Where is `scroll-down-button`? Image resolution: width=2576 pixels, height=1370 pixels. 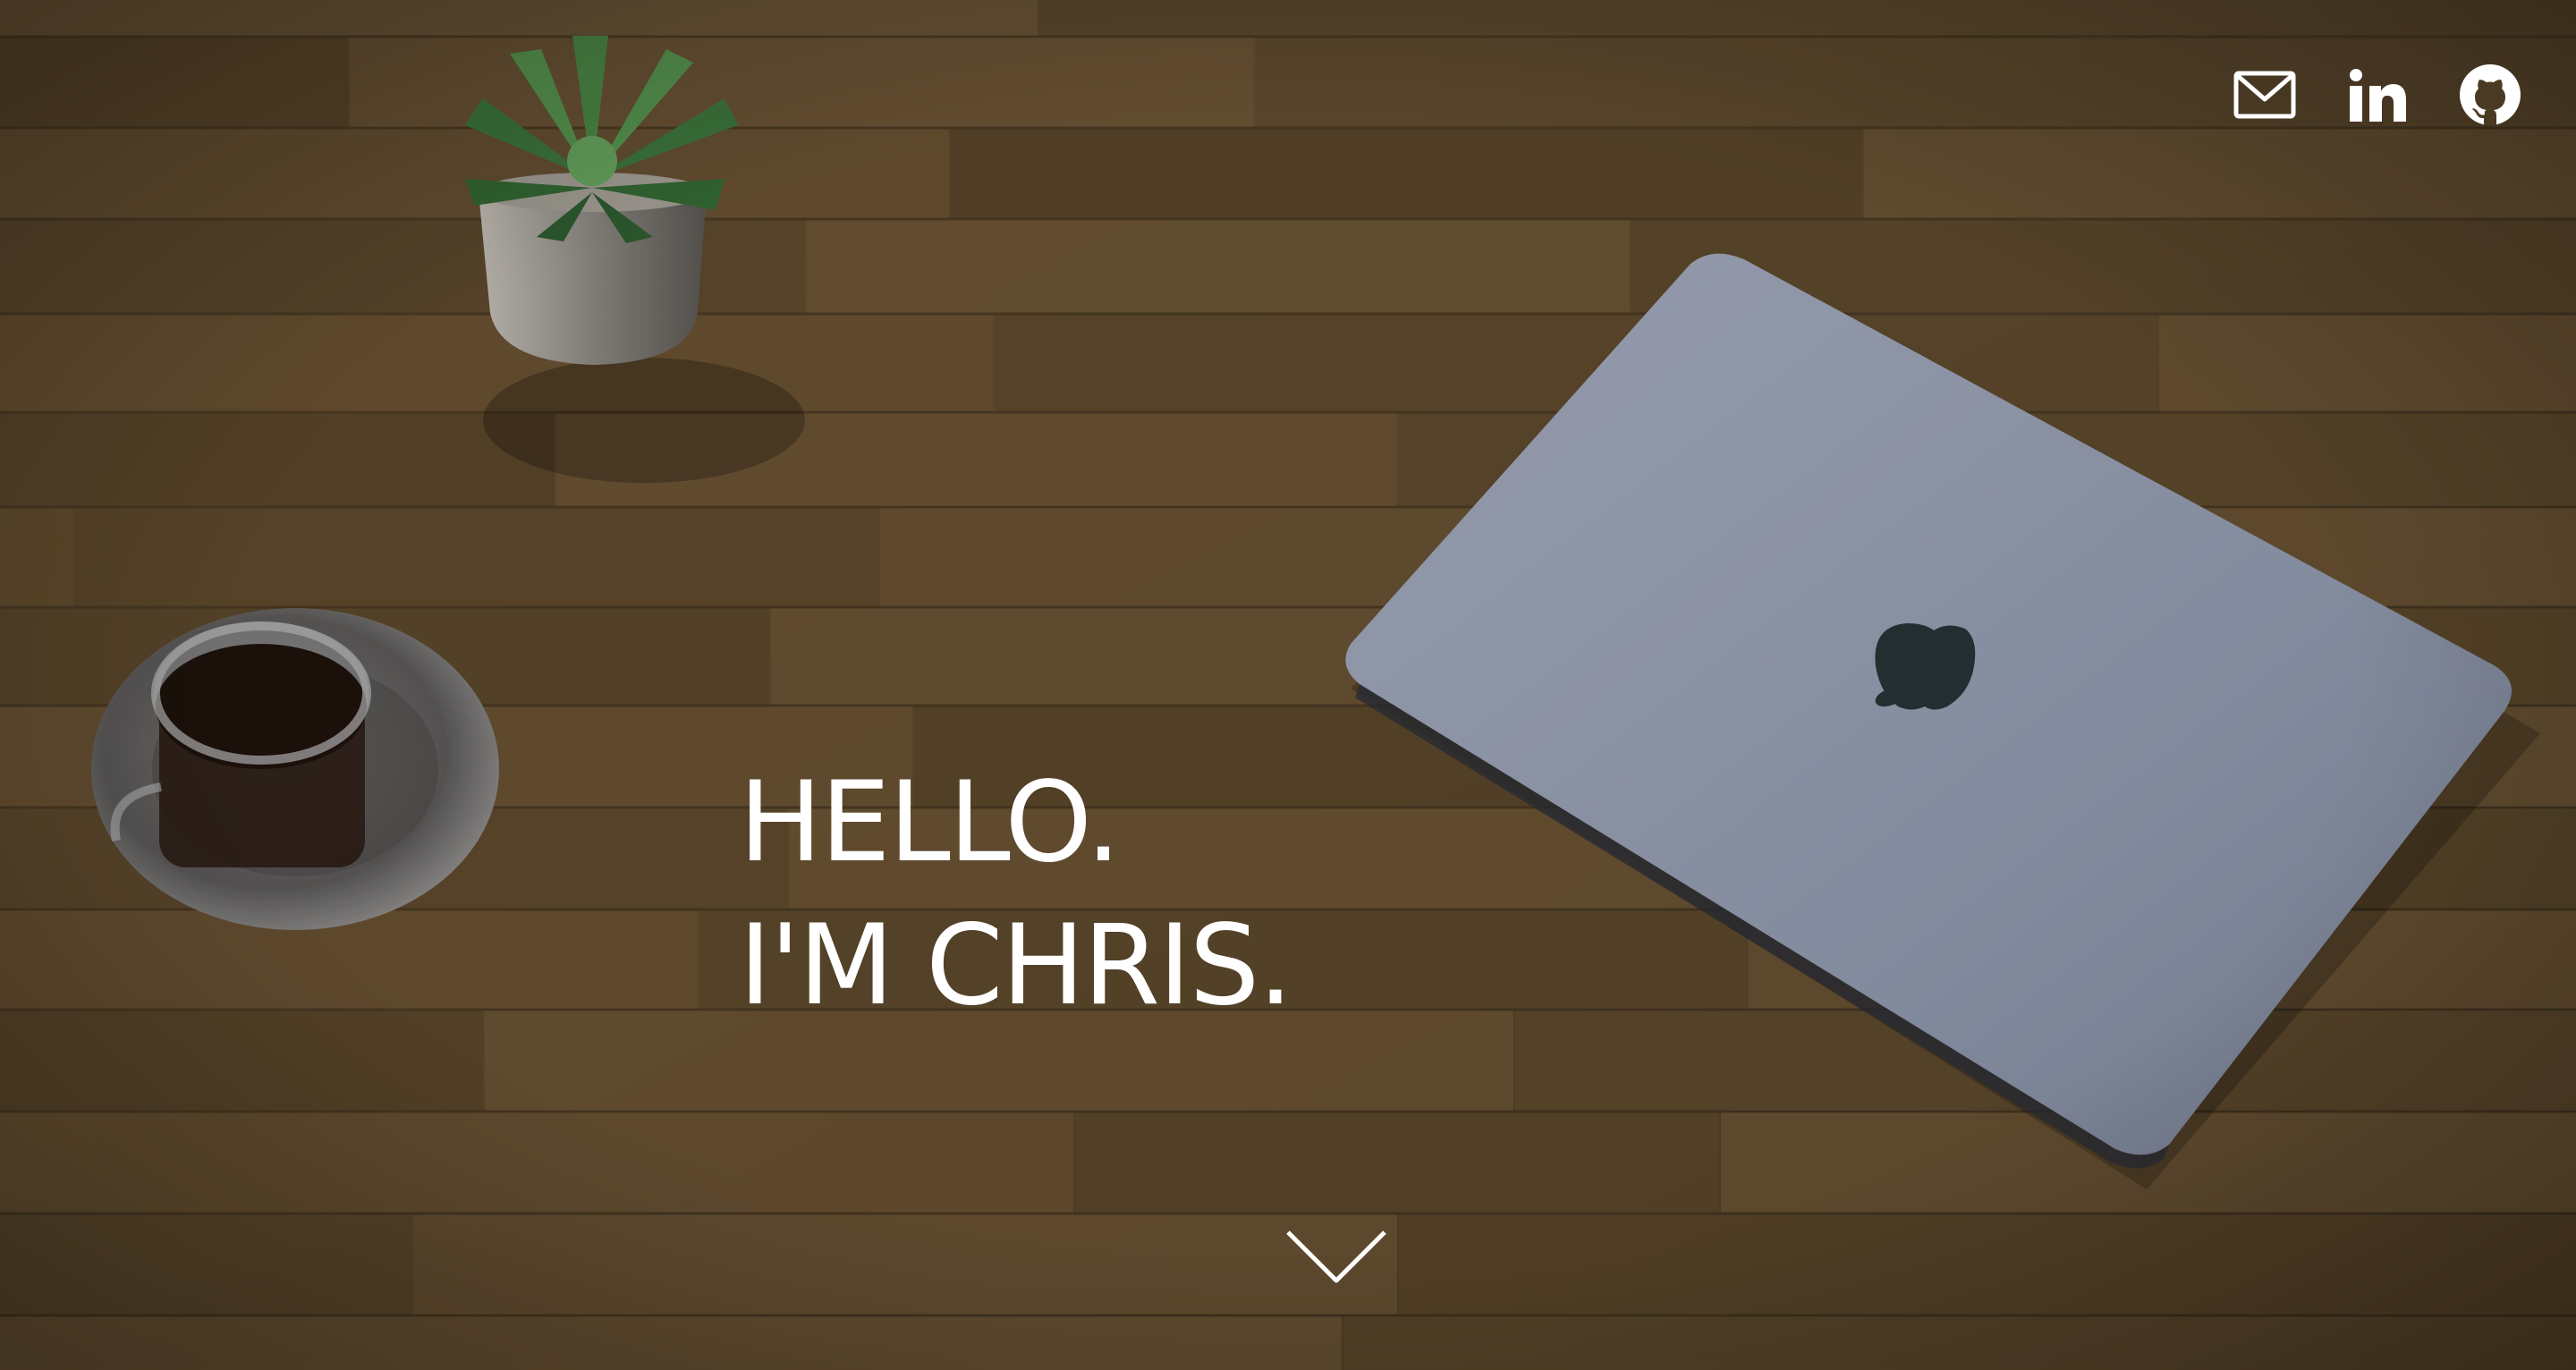 scroll-down-button is located at coordinates (1336, 1257).